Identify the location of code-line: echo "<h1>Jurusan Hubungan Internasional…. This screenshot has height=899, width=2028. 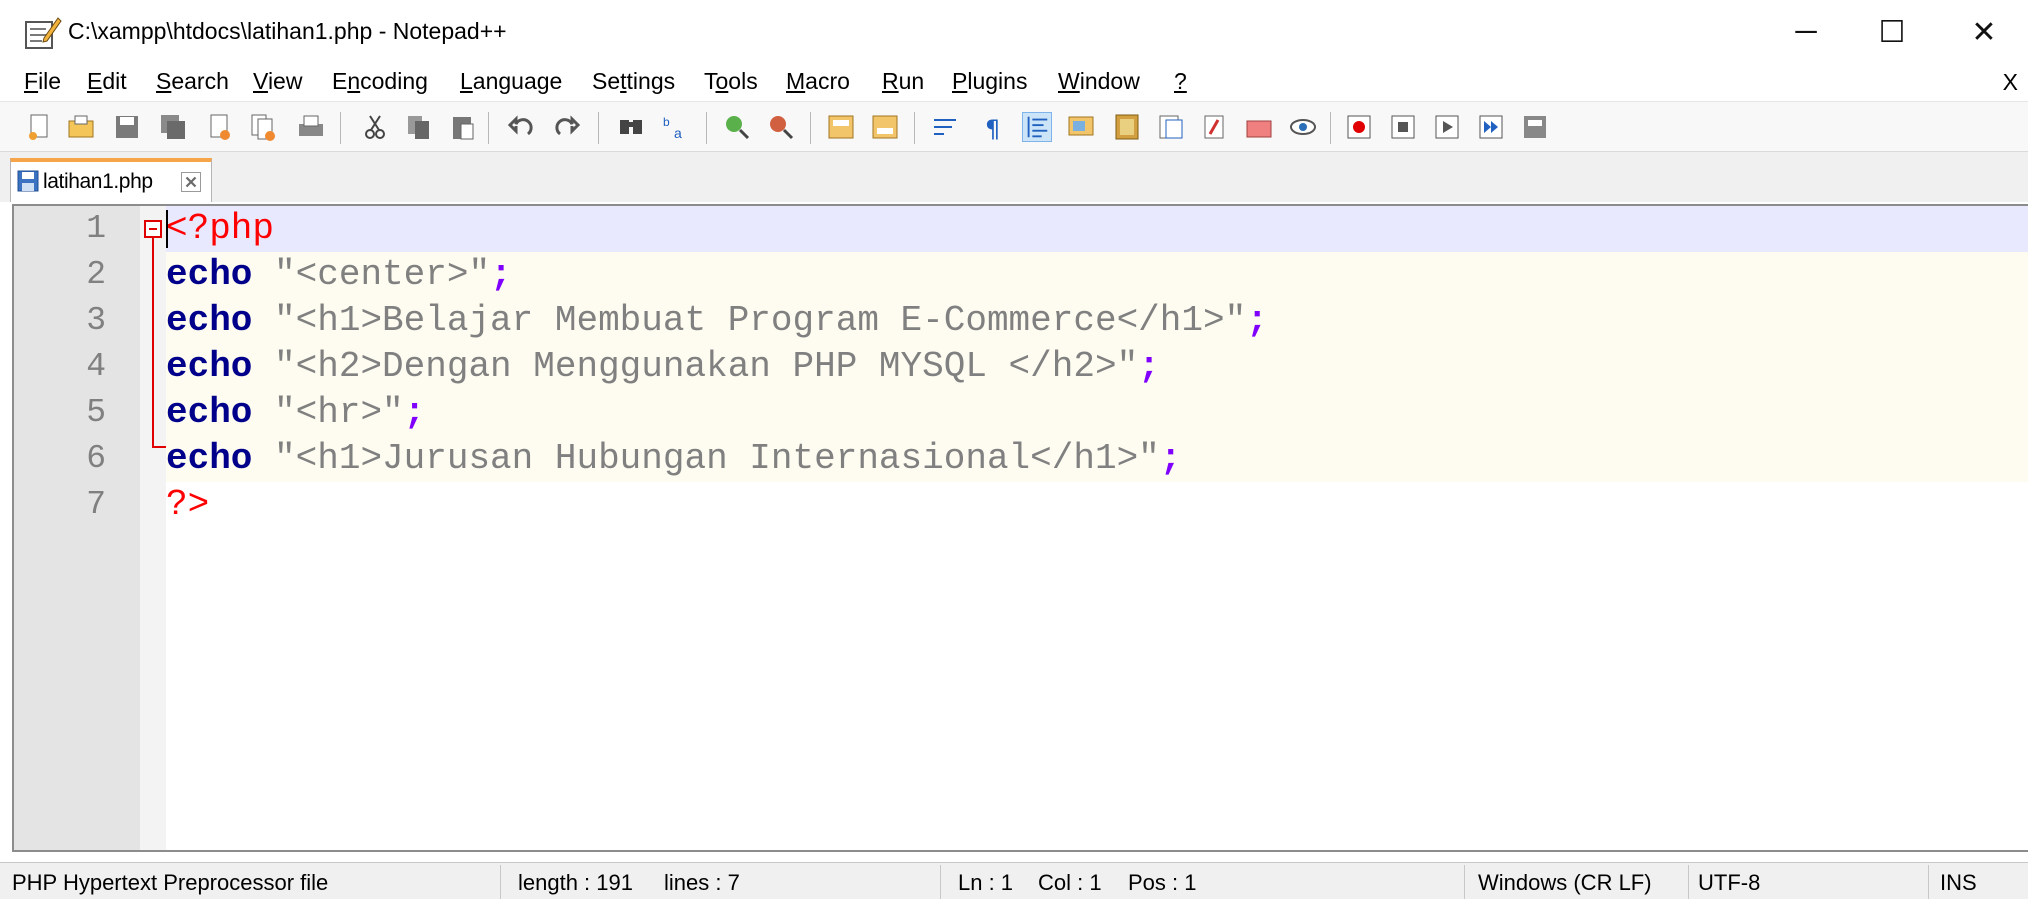
(1097, 459).